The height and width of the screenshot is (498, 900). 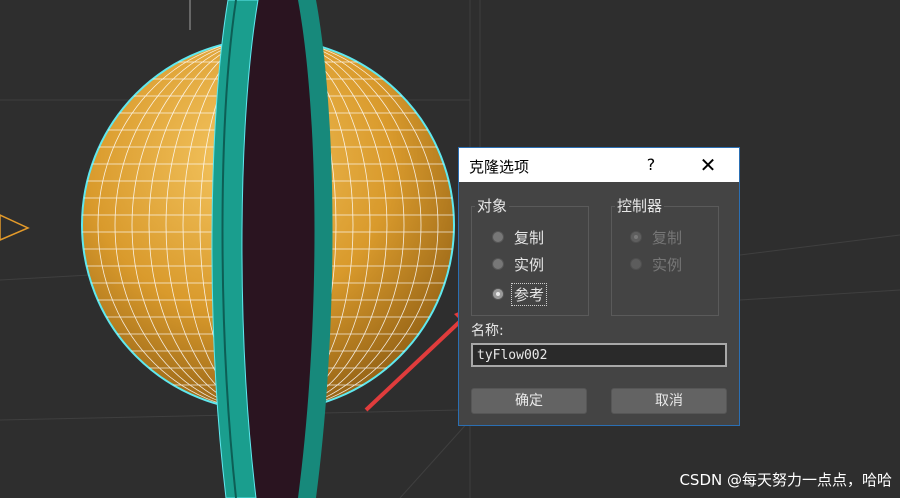 I want to click on object-copy-label: 复制, so click(x=529, y=238).